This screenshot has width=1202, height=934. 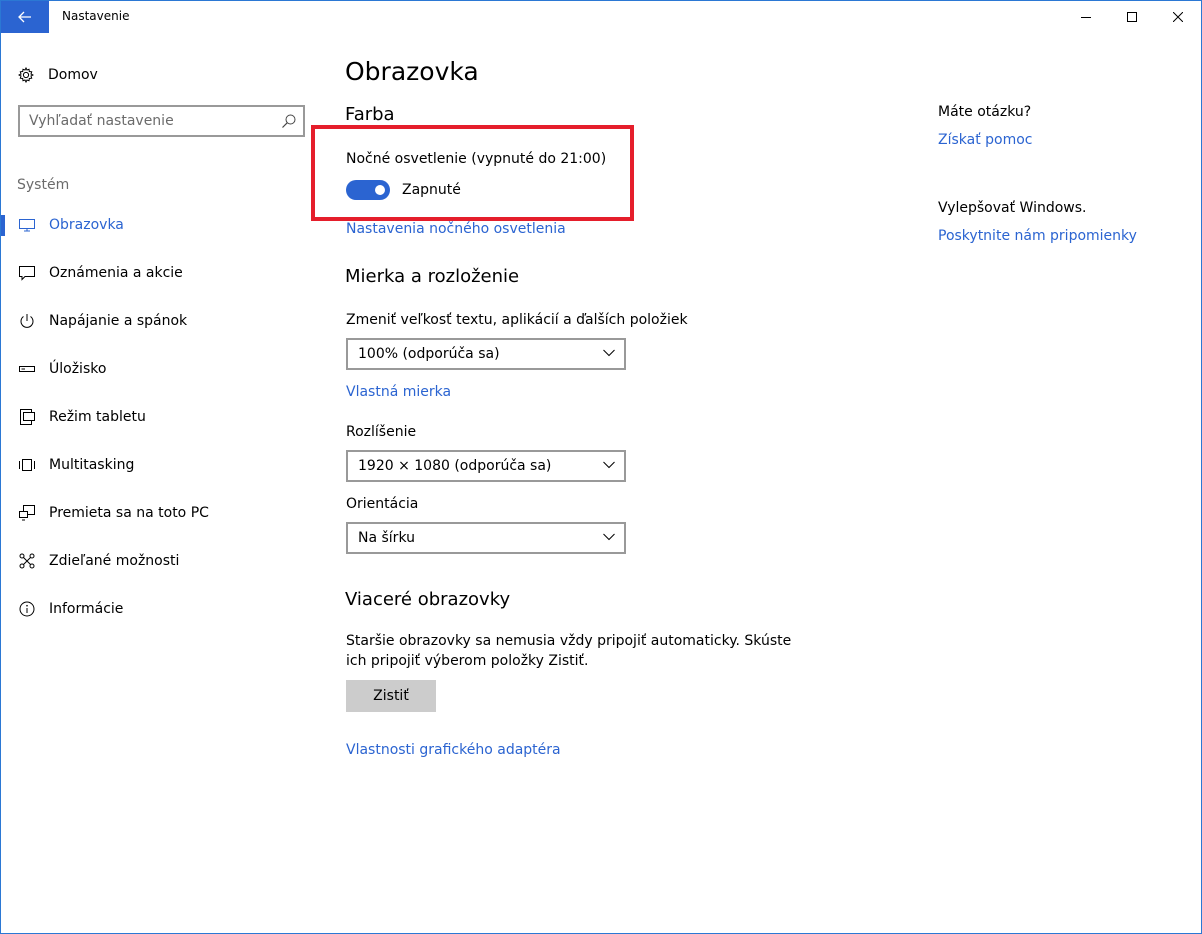 What do you see at coordinates (1012, 208) in the screenshot?
I see `improve-windows-label: Vylepšovať Windows.` at bounding box center [1012, 208].